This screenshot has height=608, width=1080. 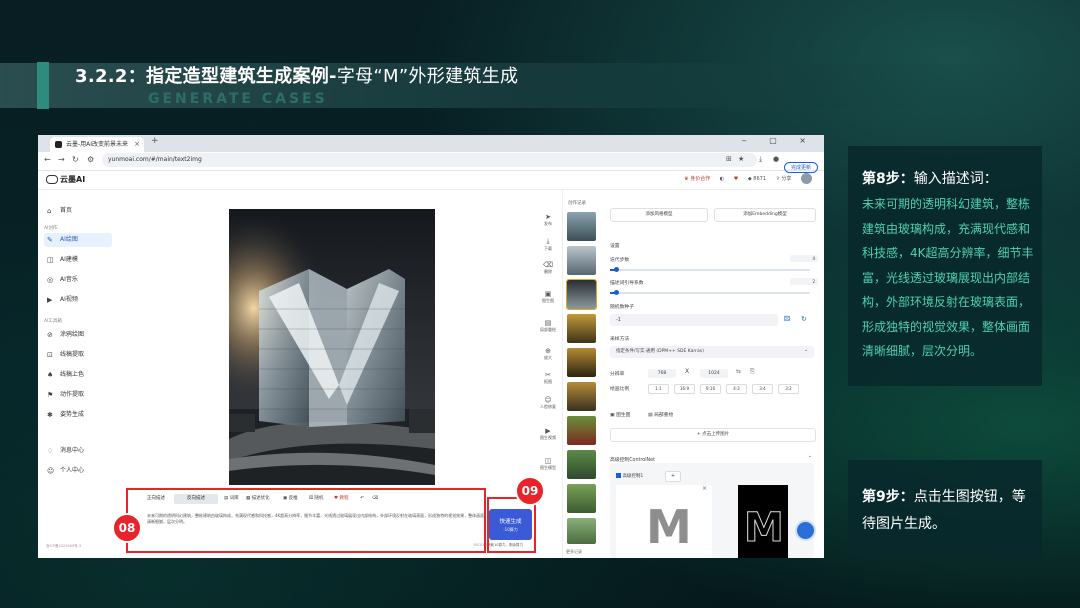 I want to click on close-tab-icon: ×, so click(x=137, y=144).